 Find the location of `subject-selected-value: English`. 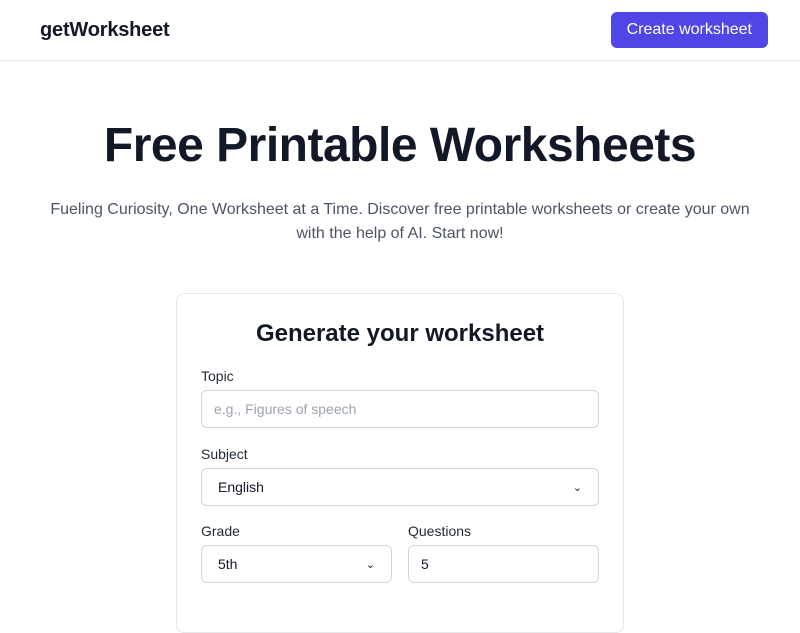

subject-selected-value: English is located at coordinates (241, 487).